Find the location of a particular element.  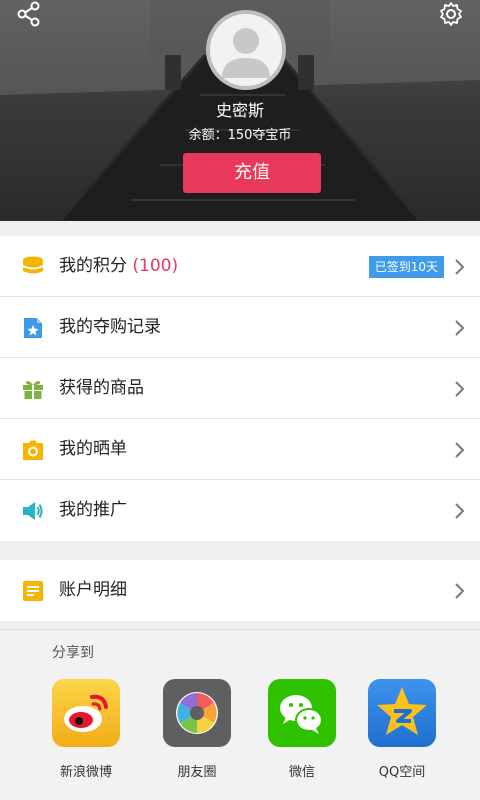

gift-icon is located at coordinates (33, 390).